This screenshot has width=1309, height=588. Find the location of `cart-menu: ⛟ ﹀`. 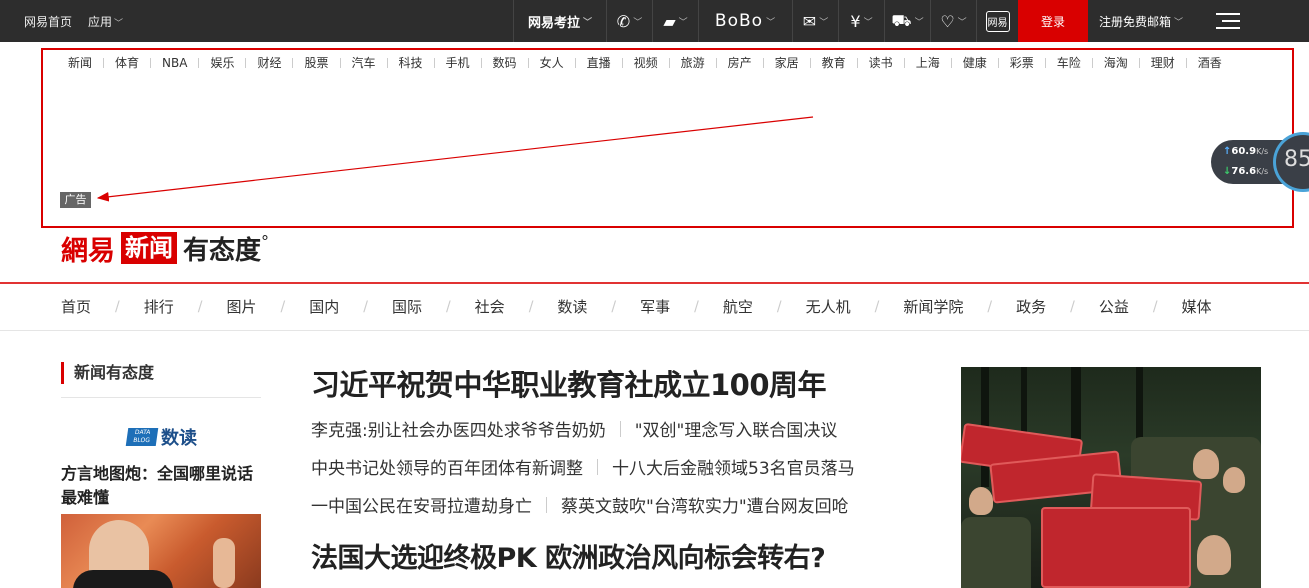

cart-menu: ⛟ ﹀ is located at coordinates (907, 21).